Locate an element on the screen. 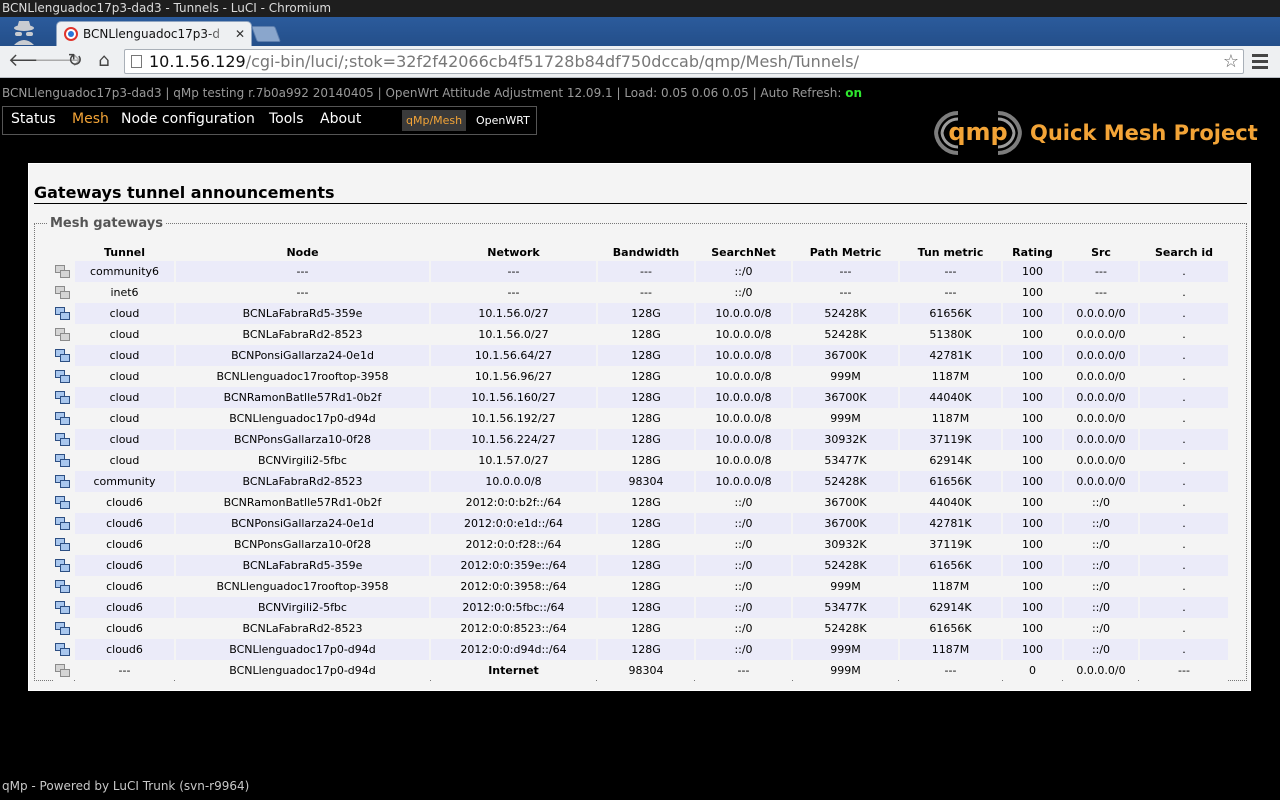 This screenshot has width=1280, height=800. cell-src: 0.0.0.0/0 is located at coordinates (1101, 439).